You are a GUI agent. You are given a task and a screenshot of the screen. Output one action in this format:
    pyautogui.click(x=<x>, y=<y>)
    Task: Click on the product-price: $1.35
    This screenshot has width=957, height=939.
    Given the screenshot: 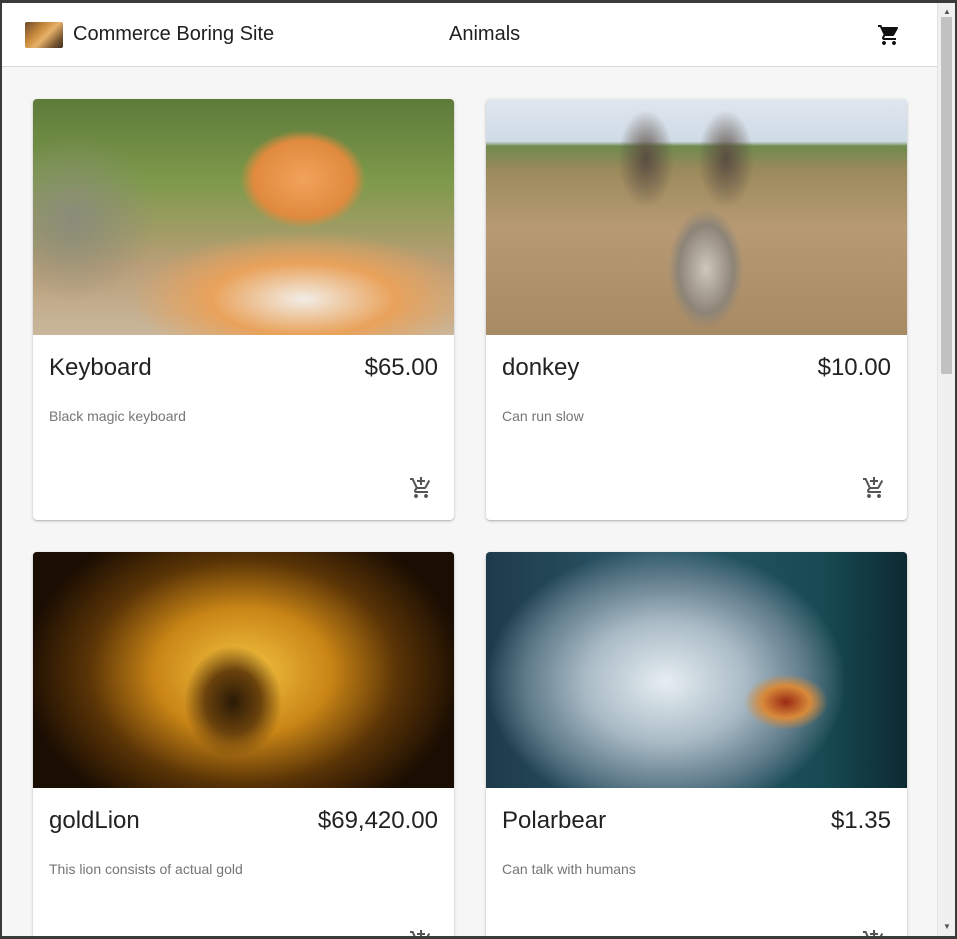 What is the action you would take?
    pyautogui.click(x=860, y=820)
    